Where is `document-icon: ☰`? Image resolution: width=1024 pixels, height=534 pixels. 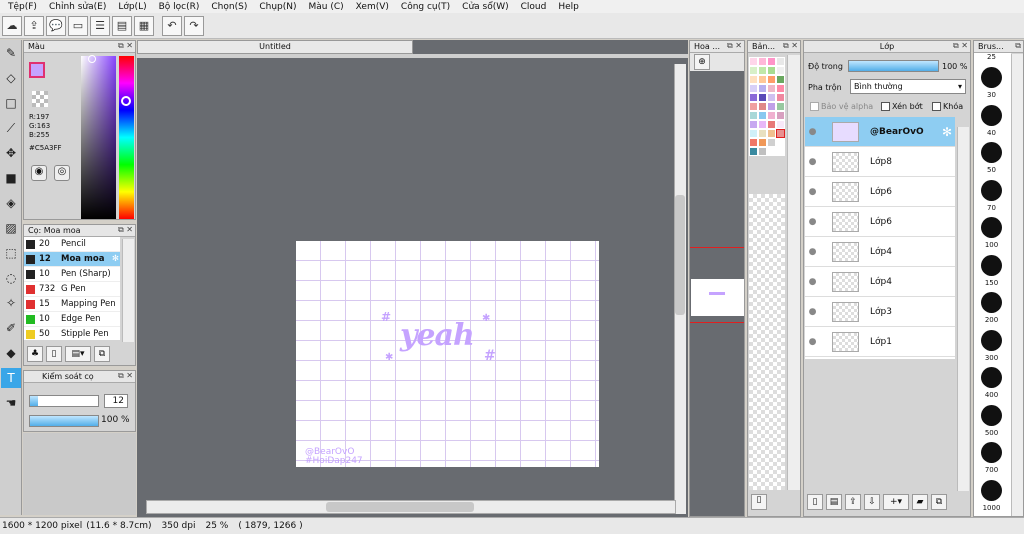 document-icon: ☰ is located at coordinates (100, 25).